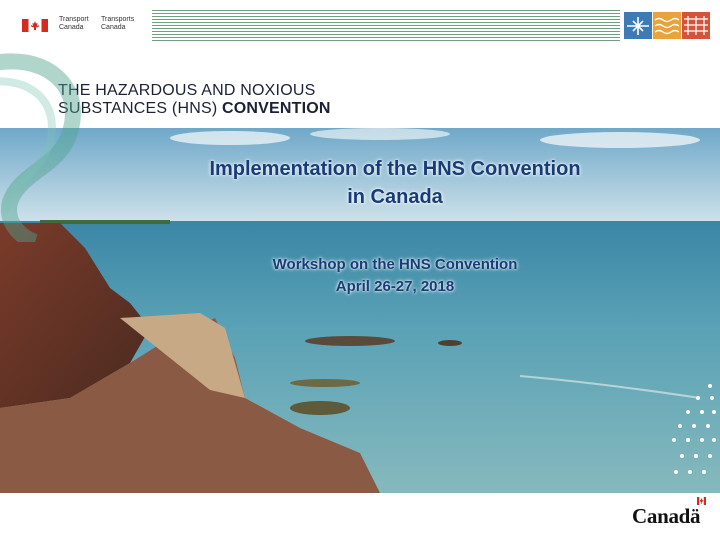  What do you see at coordinates (395, 286) in the screenshot?
I see `workshop-date: April 26-27, 2018` at bounding box center [395, 286].